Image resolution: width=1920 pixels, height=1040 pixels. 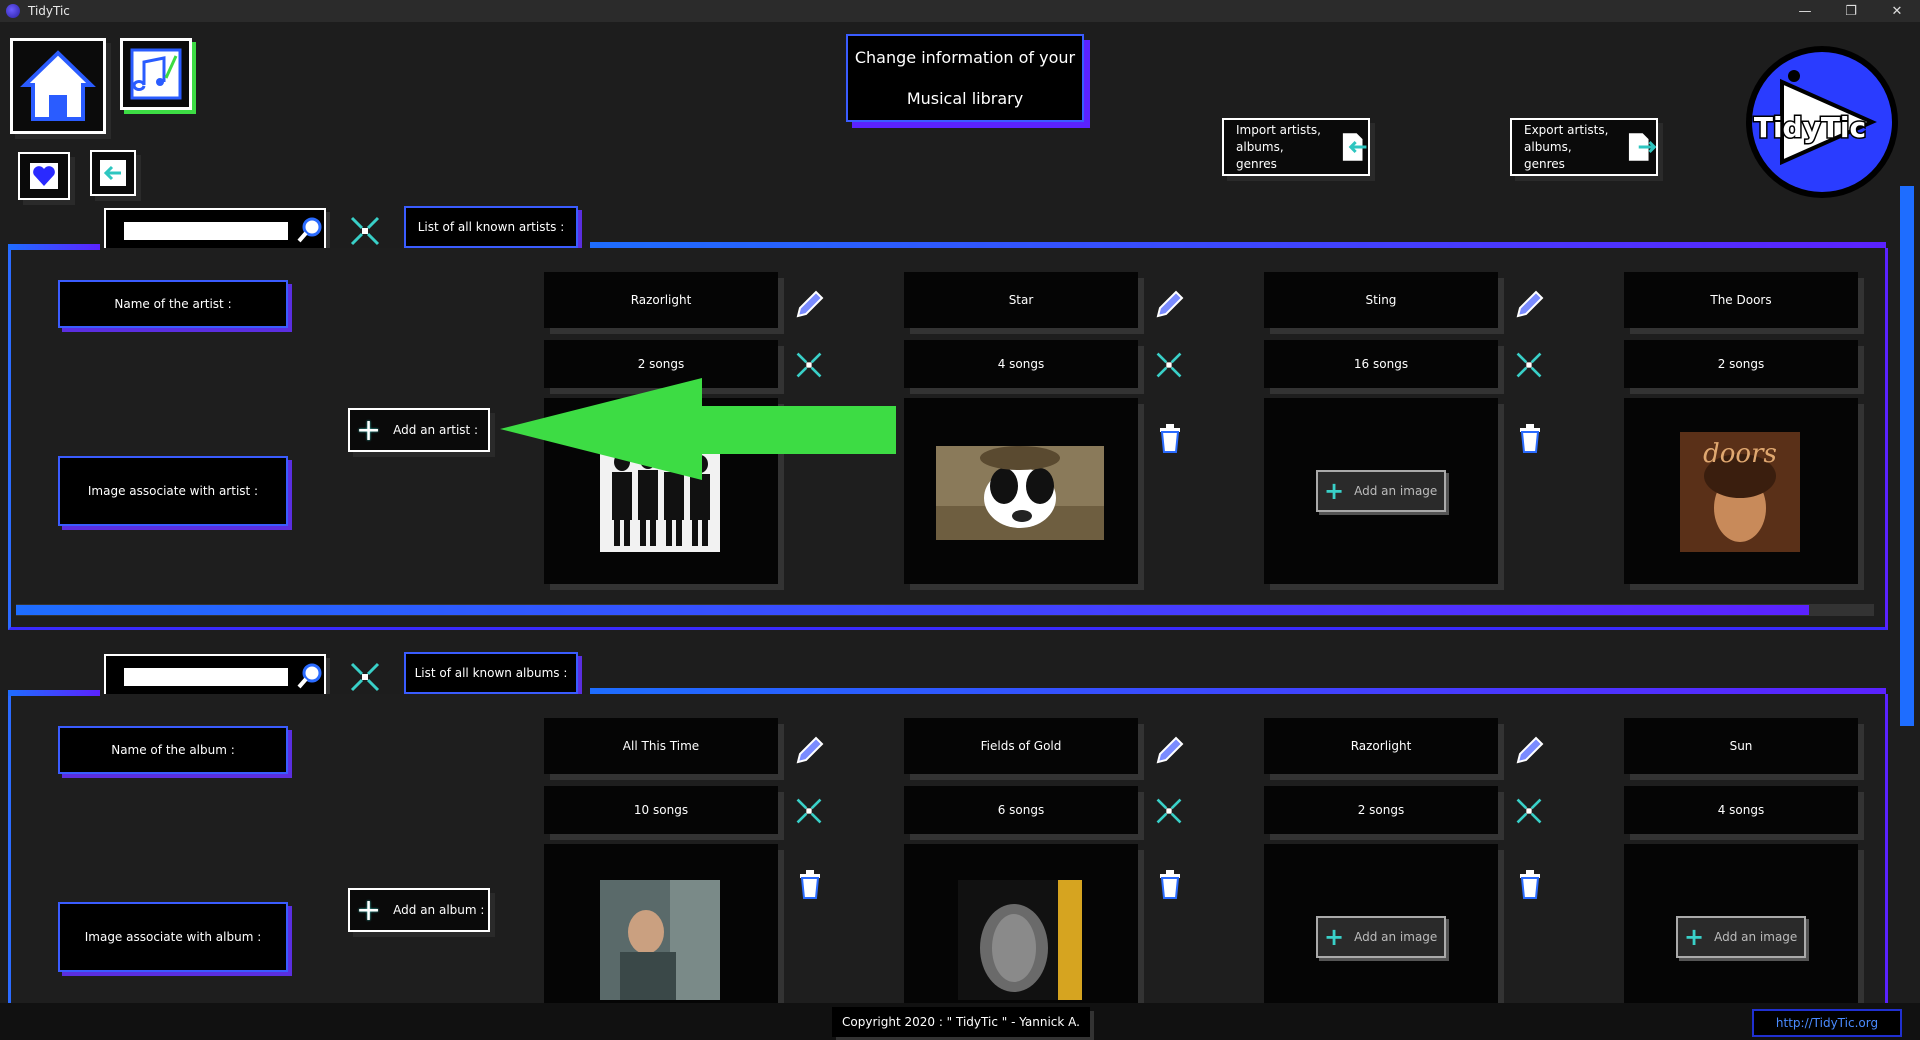 I want to click on album-name-cell: Fields of Gold, so click(x=1021, y=746).